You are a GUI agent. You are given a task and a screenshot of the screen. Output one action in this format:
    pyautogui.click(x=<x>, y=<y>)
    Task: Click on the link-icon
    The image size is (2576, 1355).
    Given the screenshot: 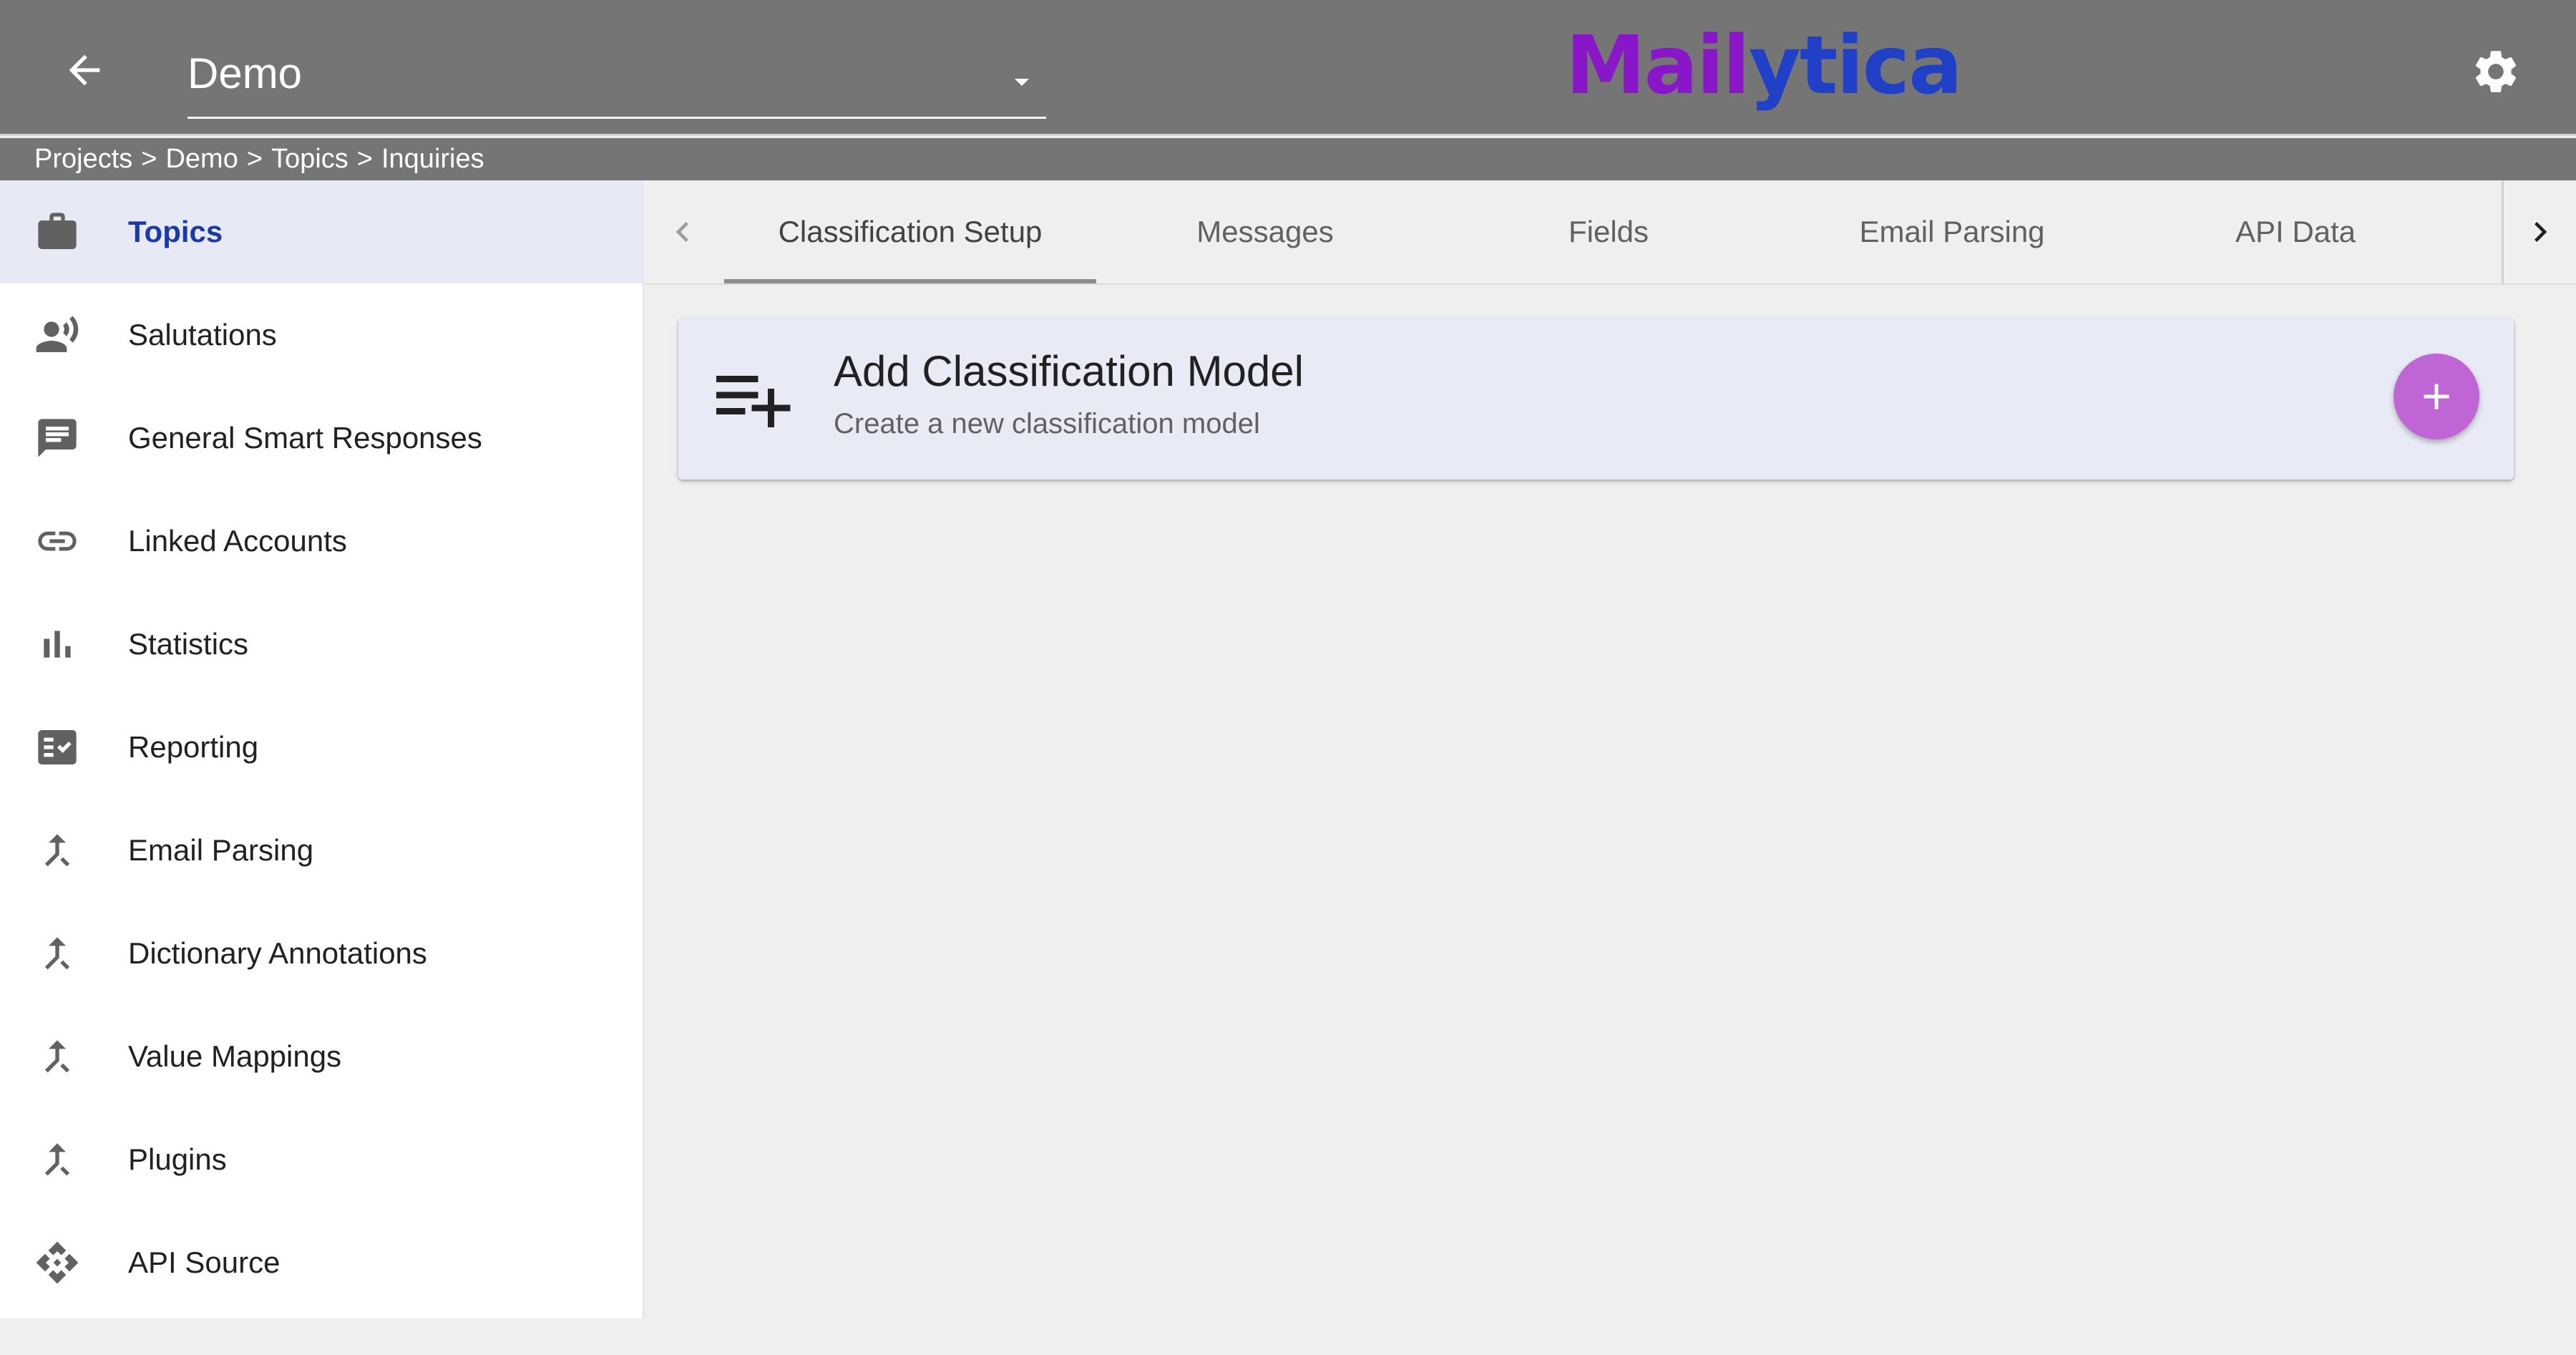 What is the action you would take?
    pyautogui.click(x=57, y=541)
    